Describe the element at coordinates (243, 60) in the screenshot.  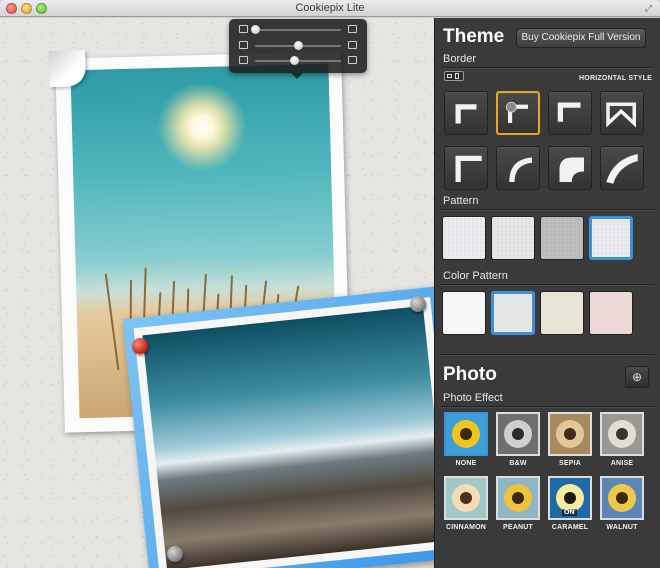
I see `camera-icon` at that location.